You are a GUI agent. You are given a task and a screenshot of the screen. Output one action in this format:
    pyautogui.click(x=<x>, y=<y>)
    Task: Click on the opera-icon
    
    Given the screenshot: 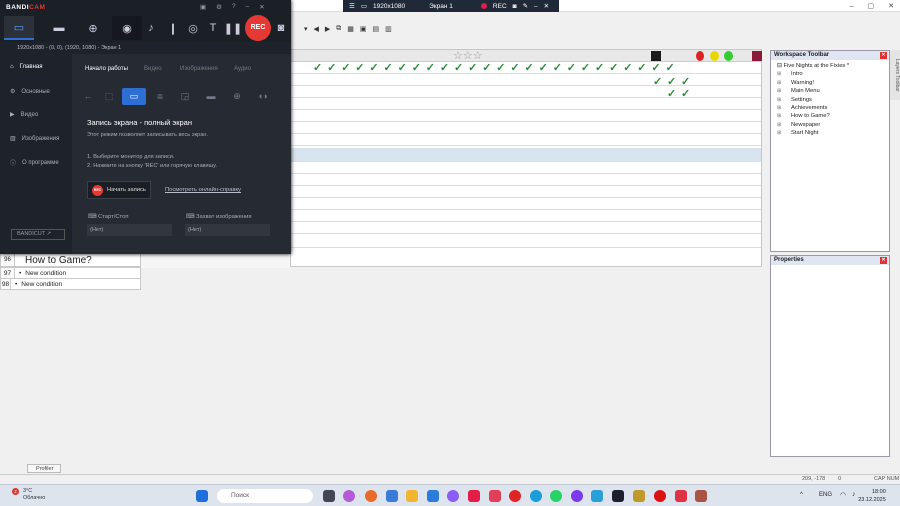 What is the action you would take?
    pyautogui.click(x=515, y=496)
    